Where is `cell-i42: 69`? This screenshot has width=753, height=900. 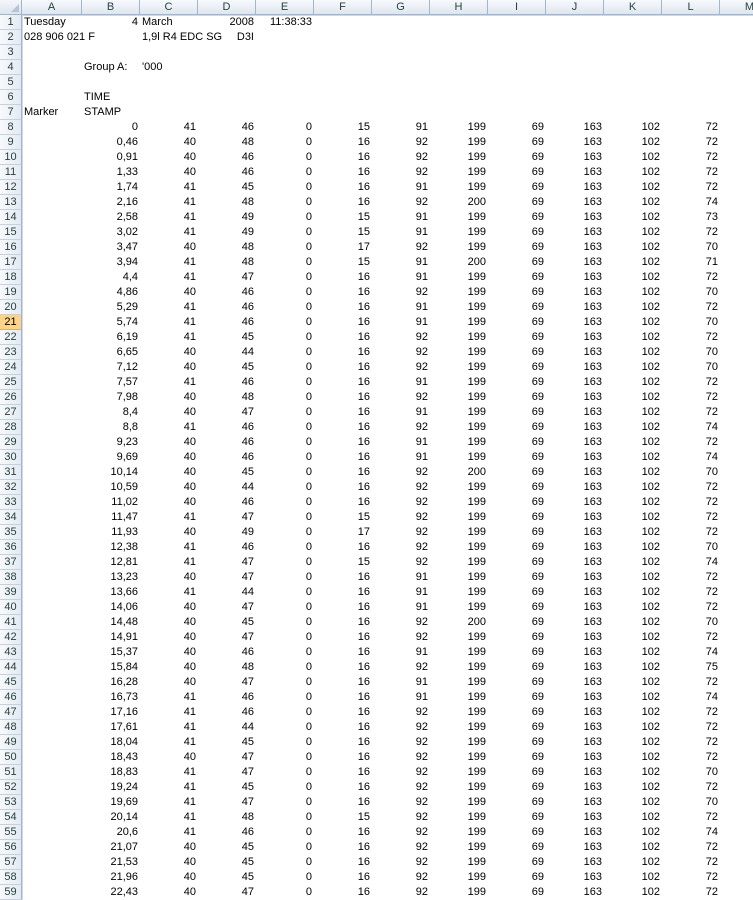
cell-i42: 69 is located at coordinates (517, 637).